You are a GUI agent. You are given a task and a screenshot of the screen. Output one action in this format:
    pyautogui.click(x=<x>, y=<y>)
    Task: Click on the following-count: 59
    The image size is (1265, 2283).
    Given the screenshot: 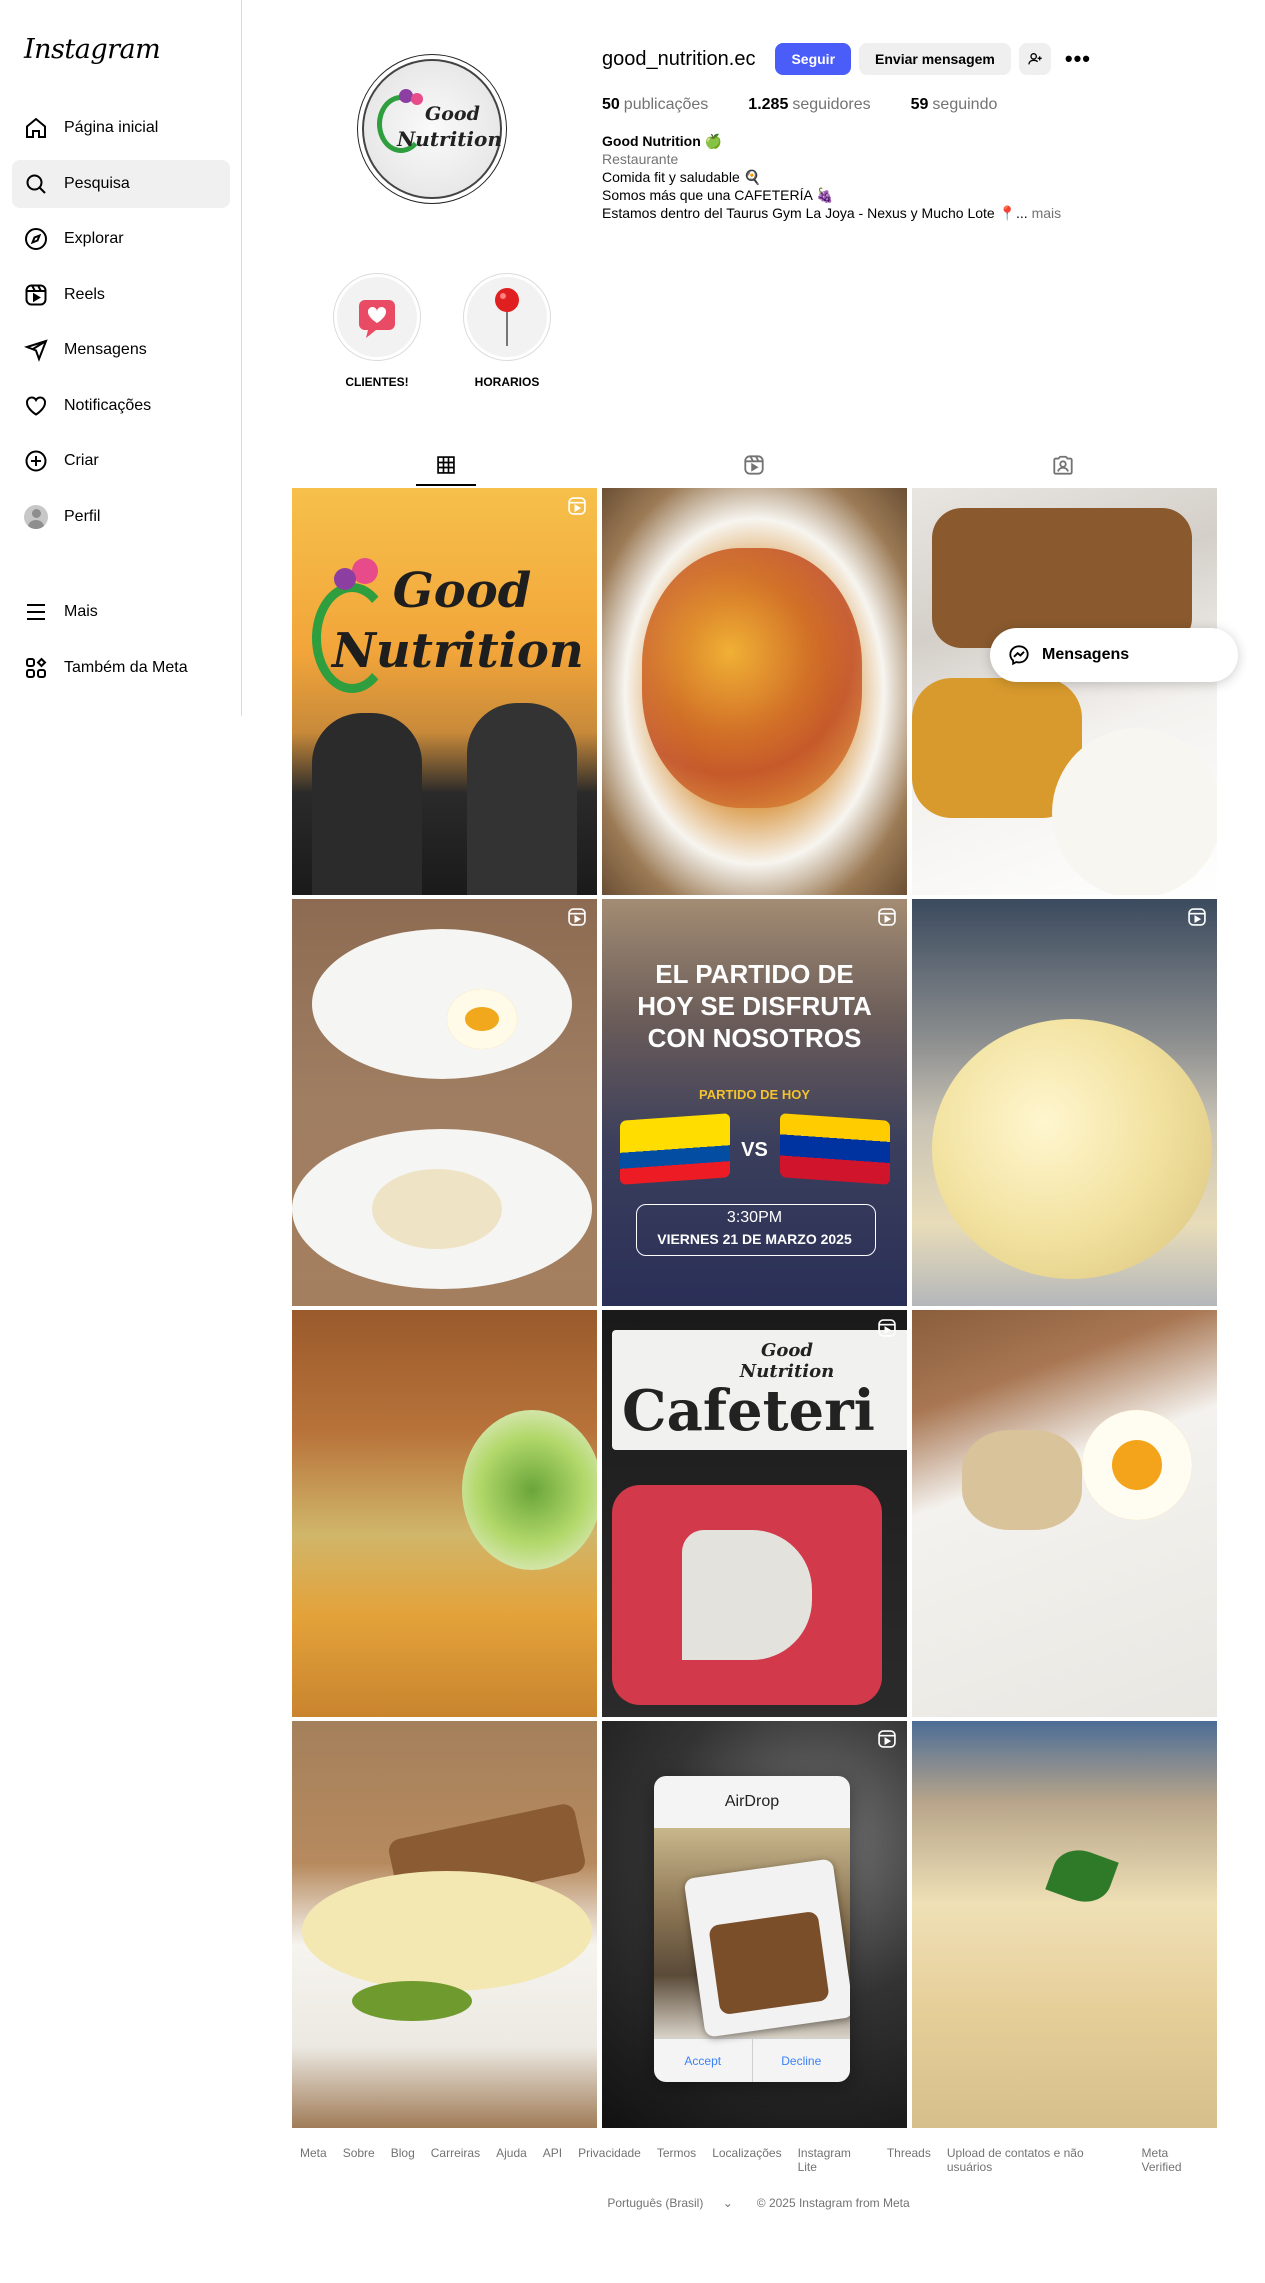 What is the action you would take?
    pyautogui.click(x=919, y=104)
    